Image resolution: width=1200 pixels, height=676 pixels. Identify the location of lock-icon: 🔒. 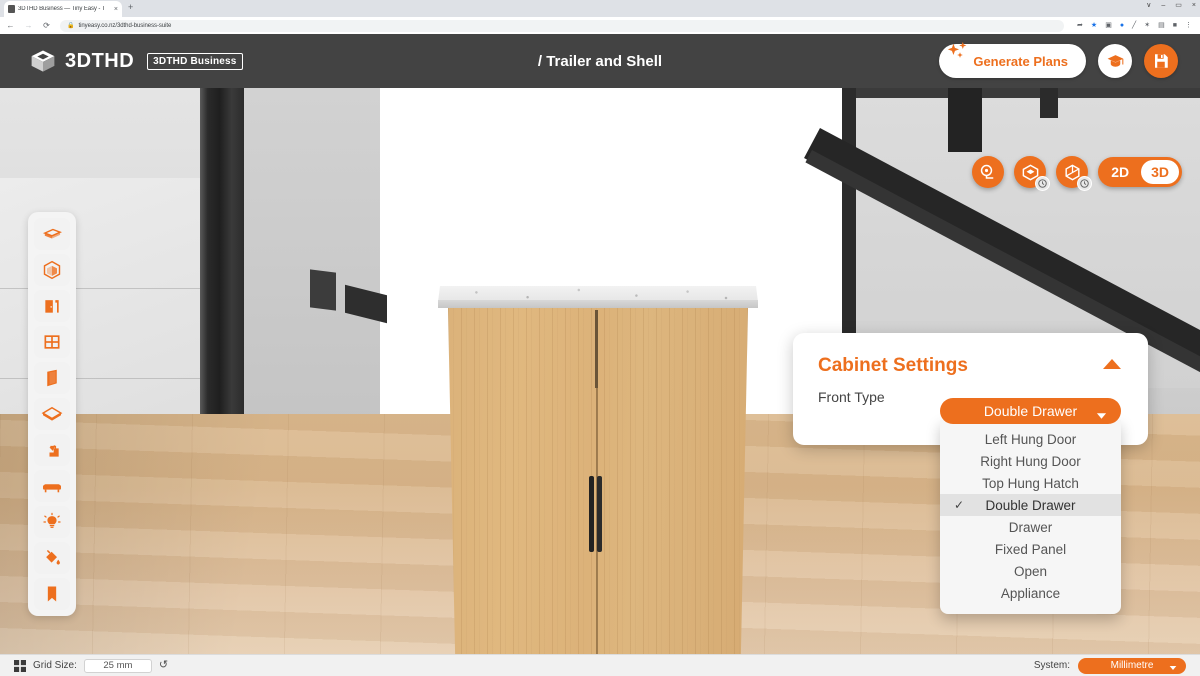
(71, 25).